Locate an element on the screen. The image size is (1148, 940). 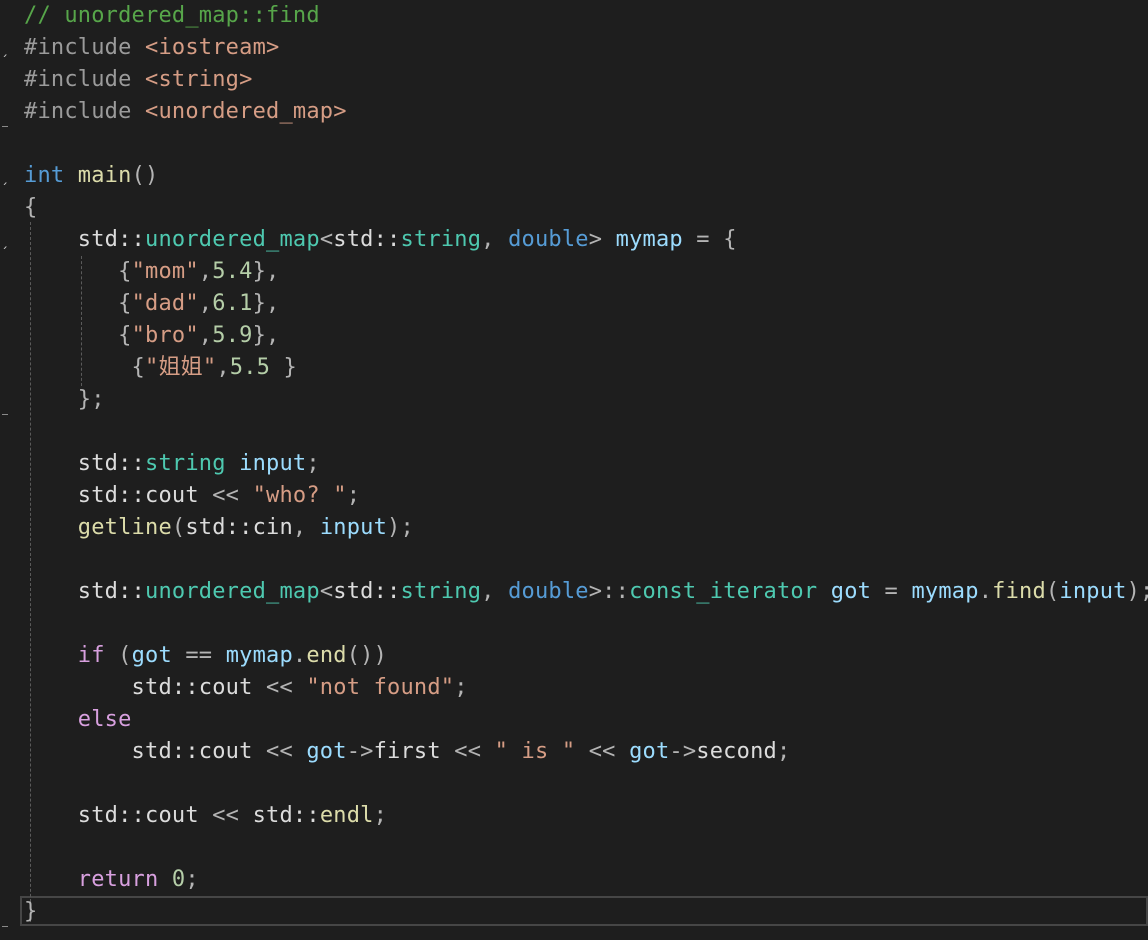
code-line: #include <unordered_map> is located at coordinates (586, 112).